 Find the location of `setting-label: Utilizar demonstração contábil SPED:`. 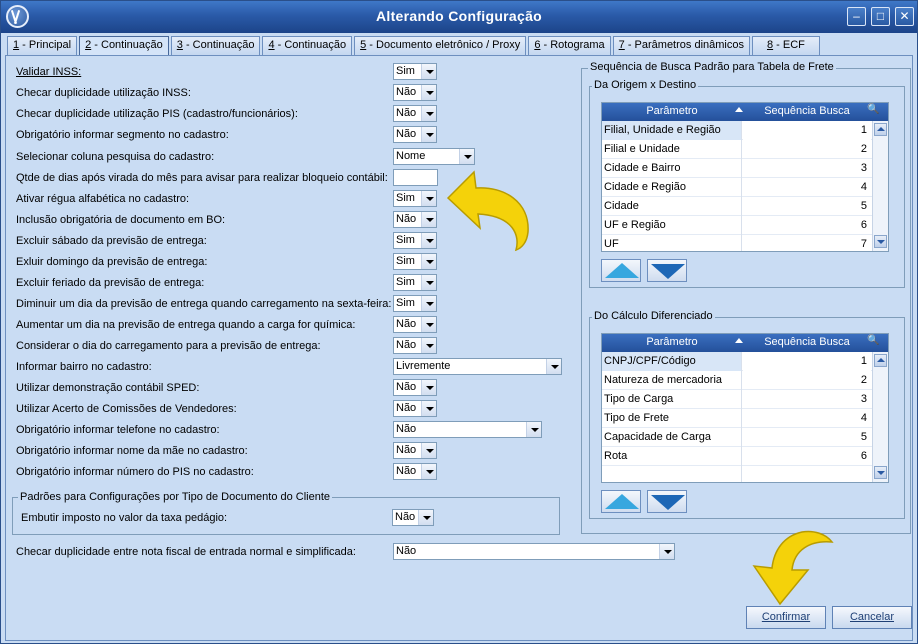

setting-label: Utilizar demonstração contábil SPED: is located at coordinates (108, 388).